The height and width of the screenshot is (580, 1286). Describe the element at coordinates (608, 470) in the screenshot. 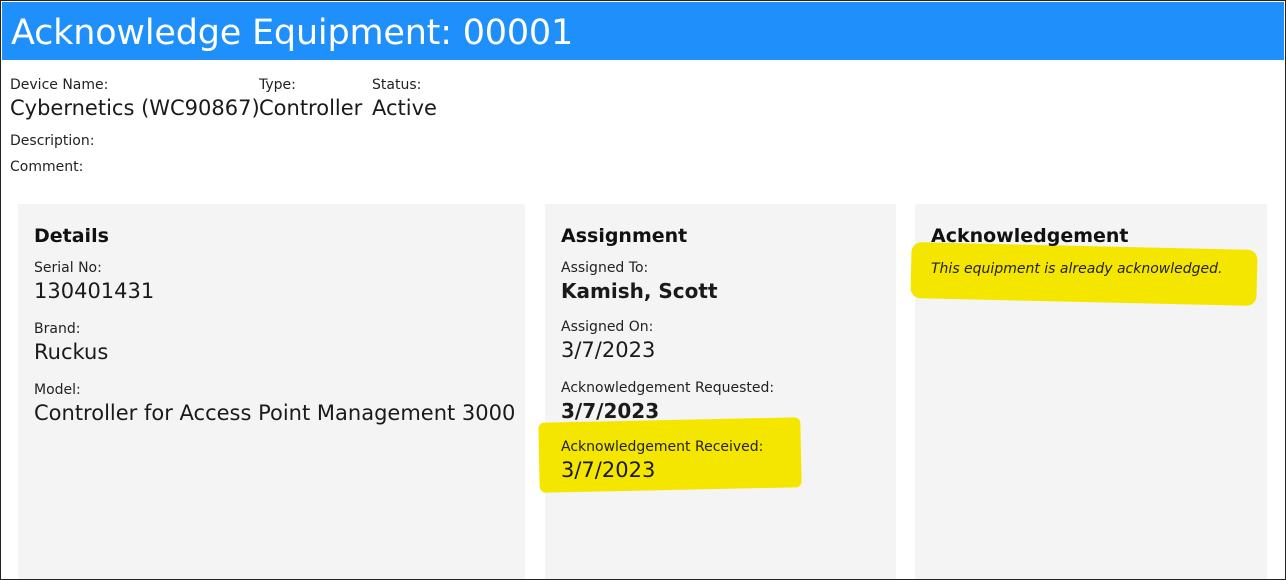

I see `ack-received-value: 3/7/2023` at that location.